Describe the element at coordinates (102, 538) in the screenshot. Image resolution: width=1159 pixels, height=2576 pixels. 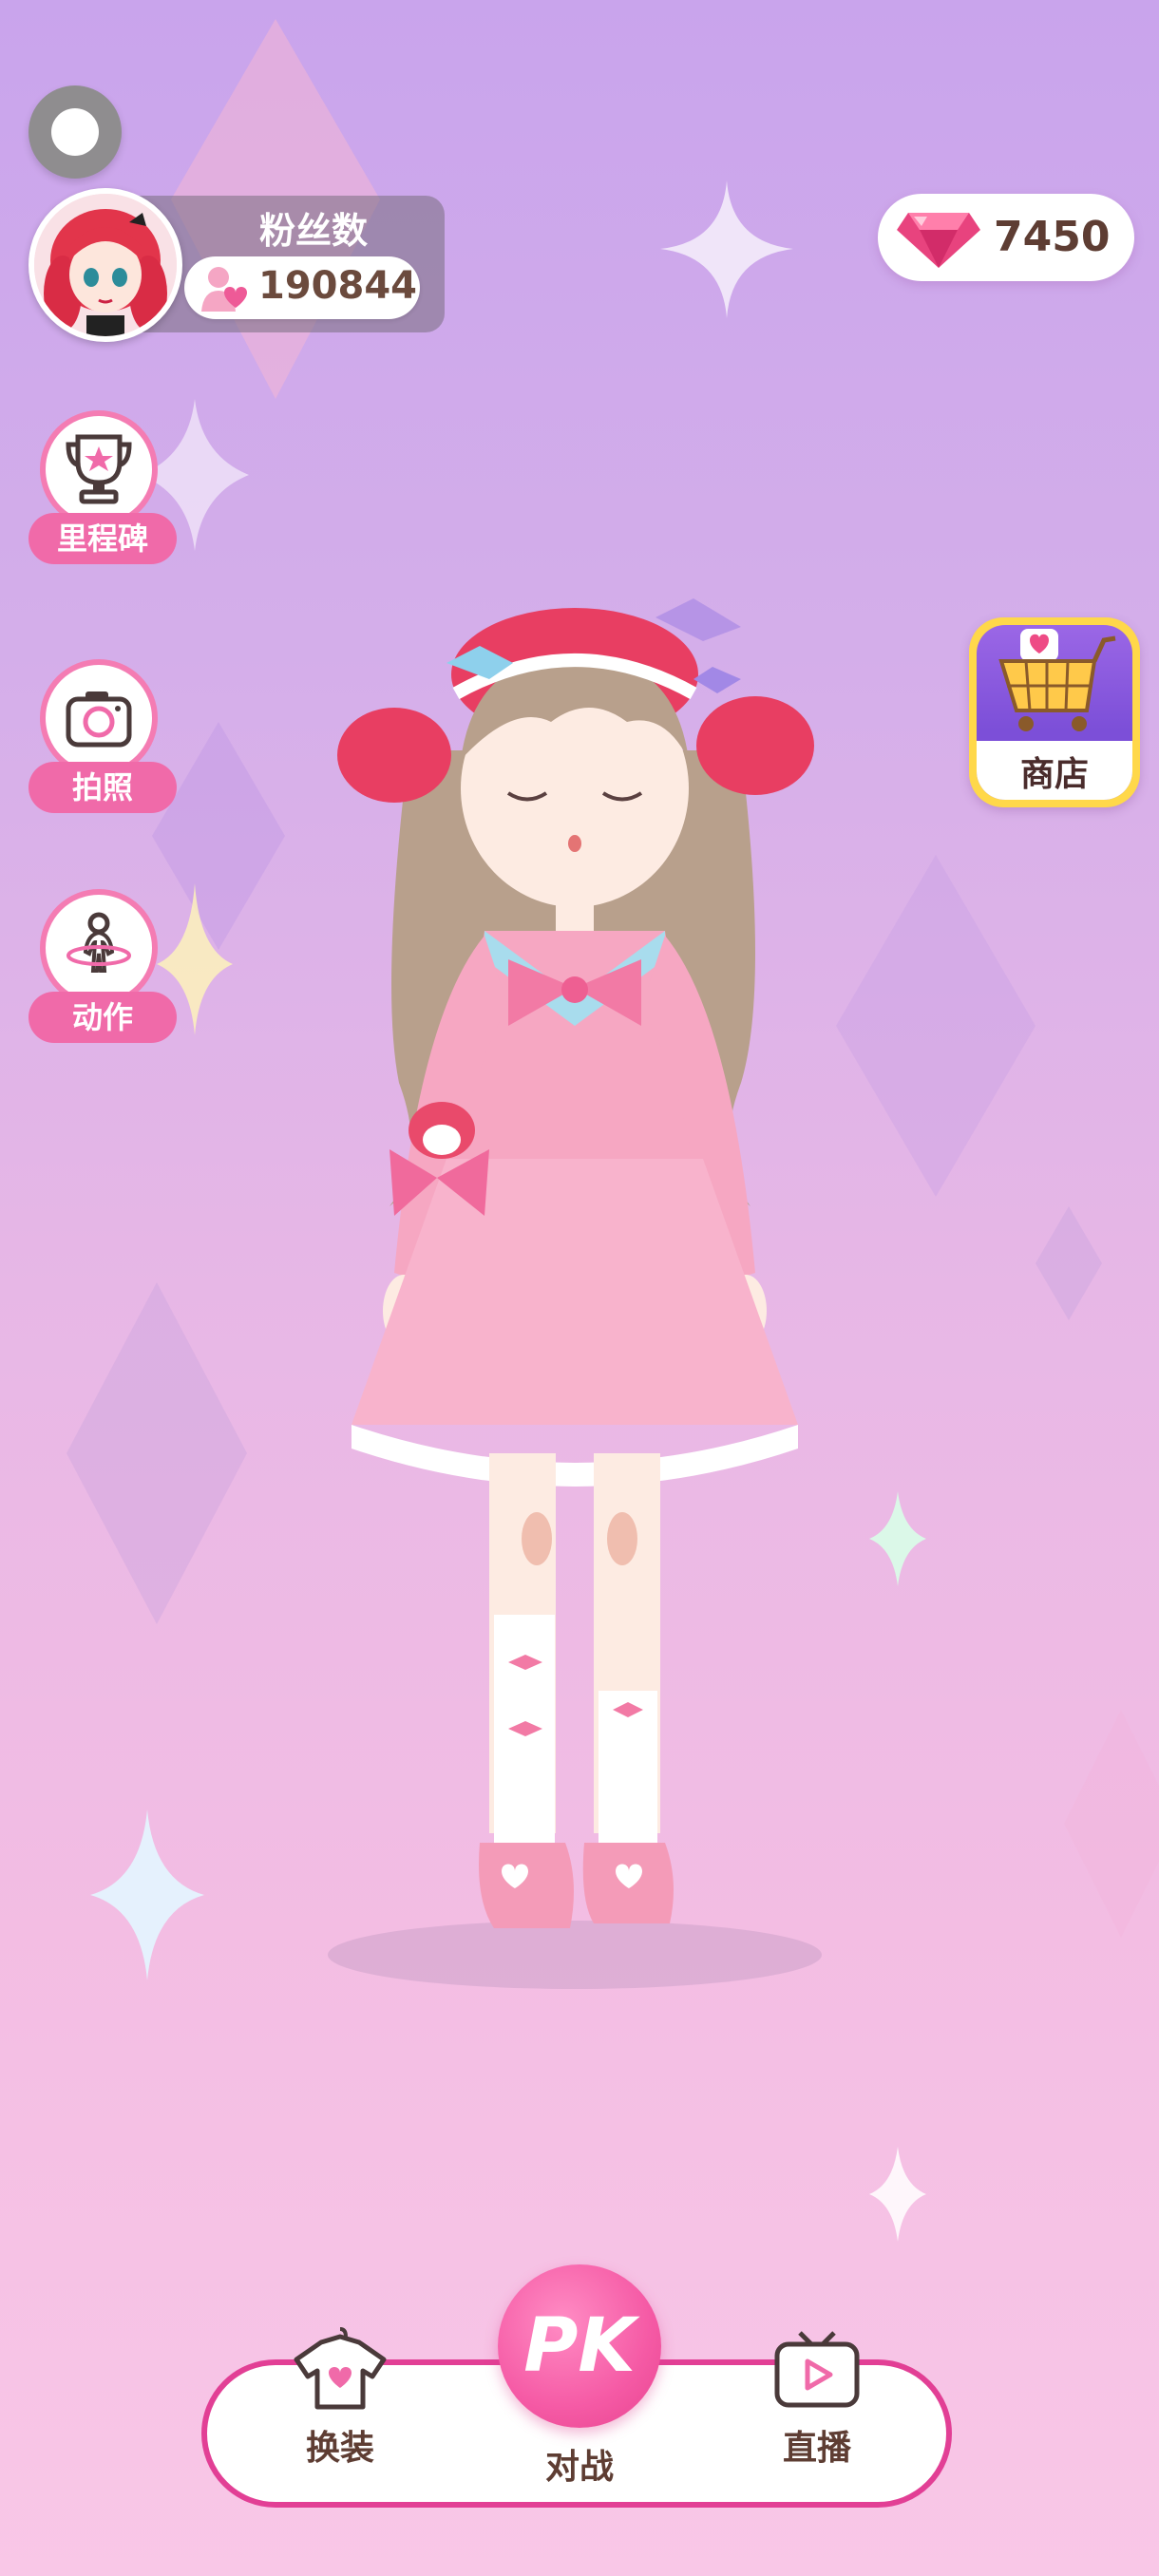
I see `milestone-label: 里程碑` at that location.